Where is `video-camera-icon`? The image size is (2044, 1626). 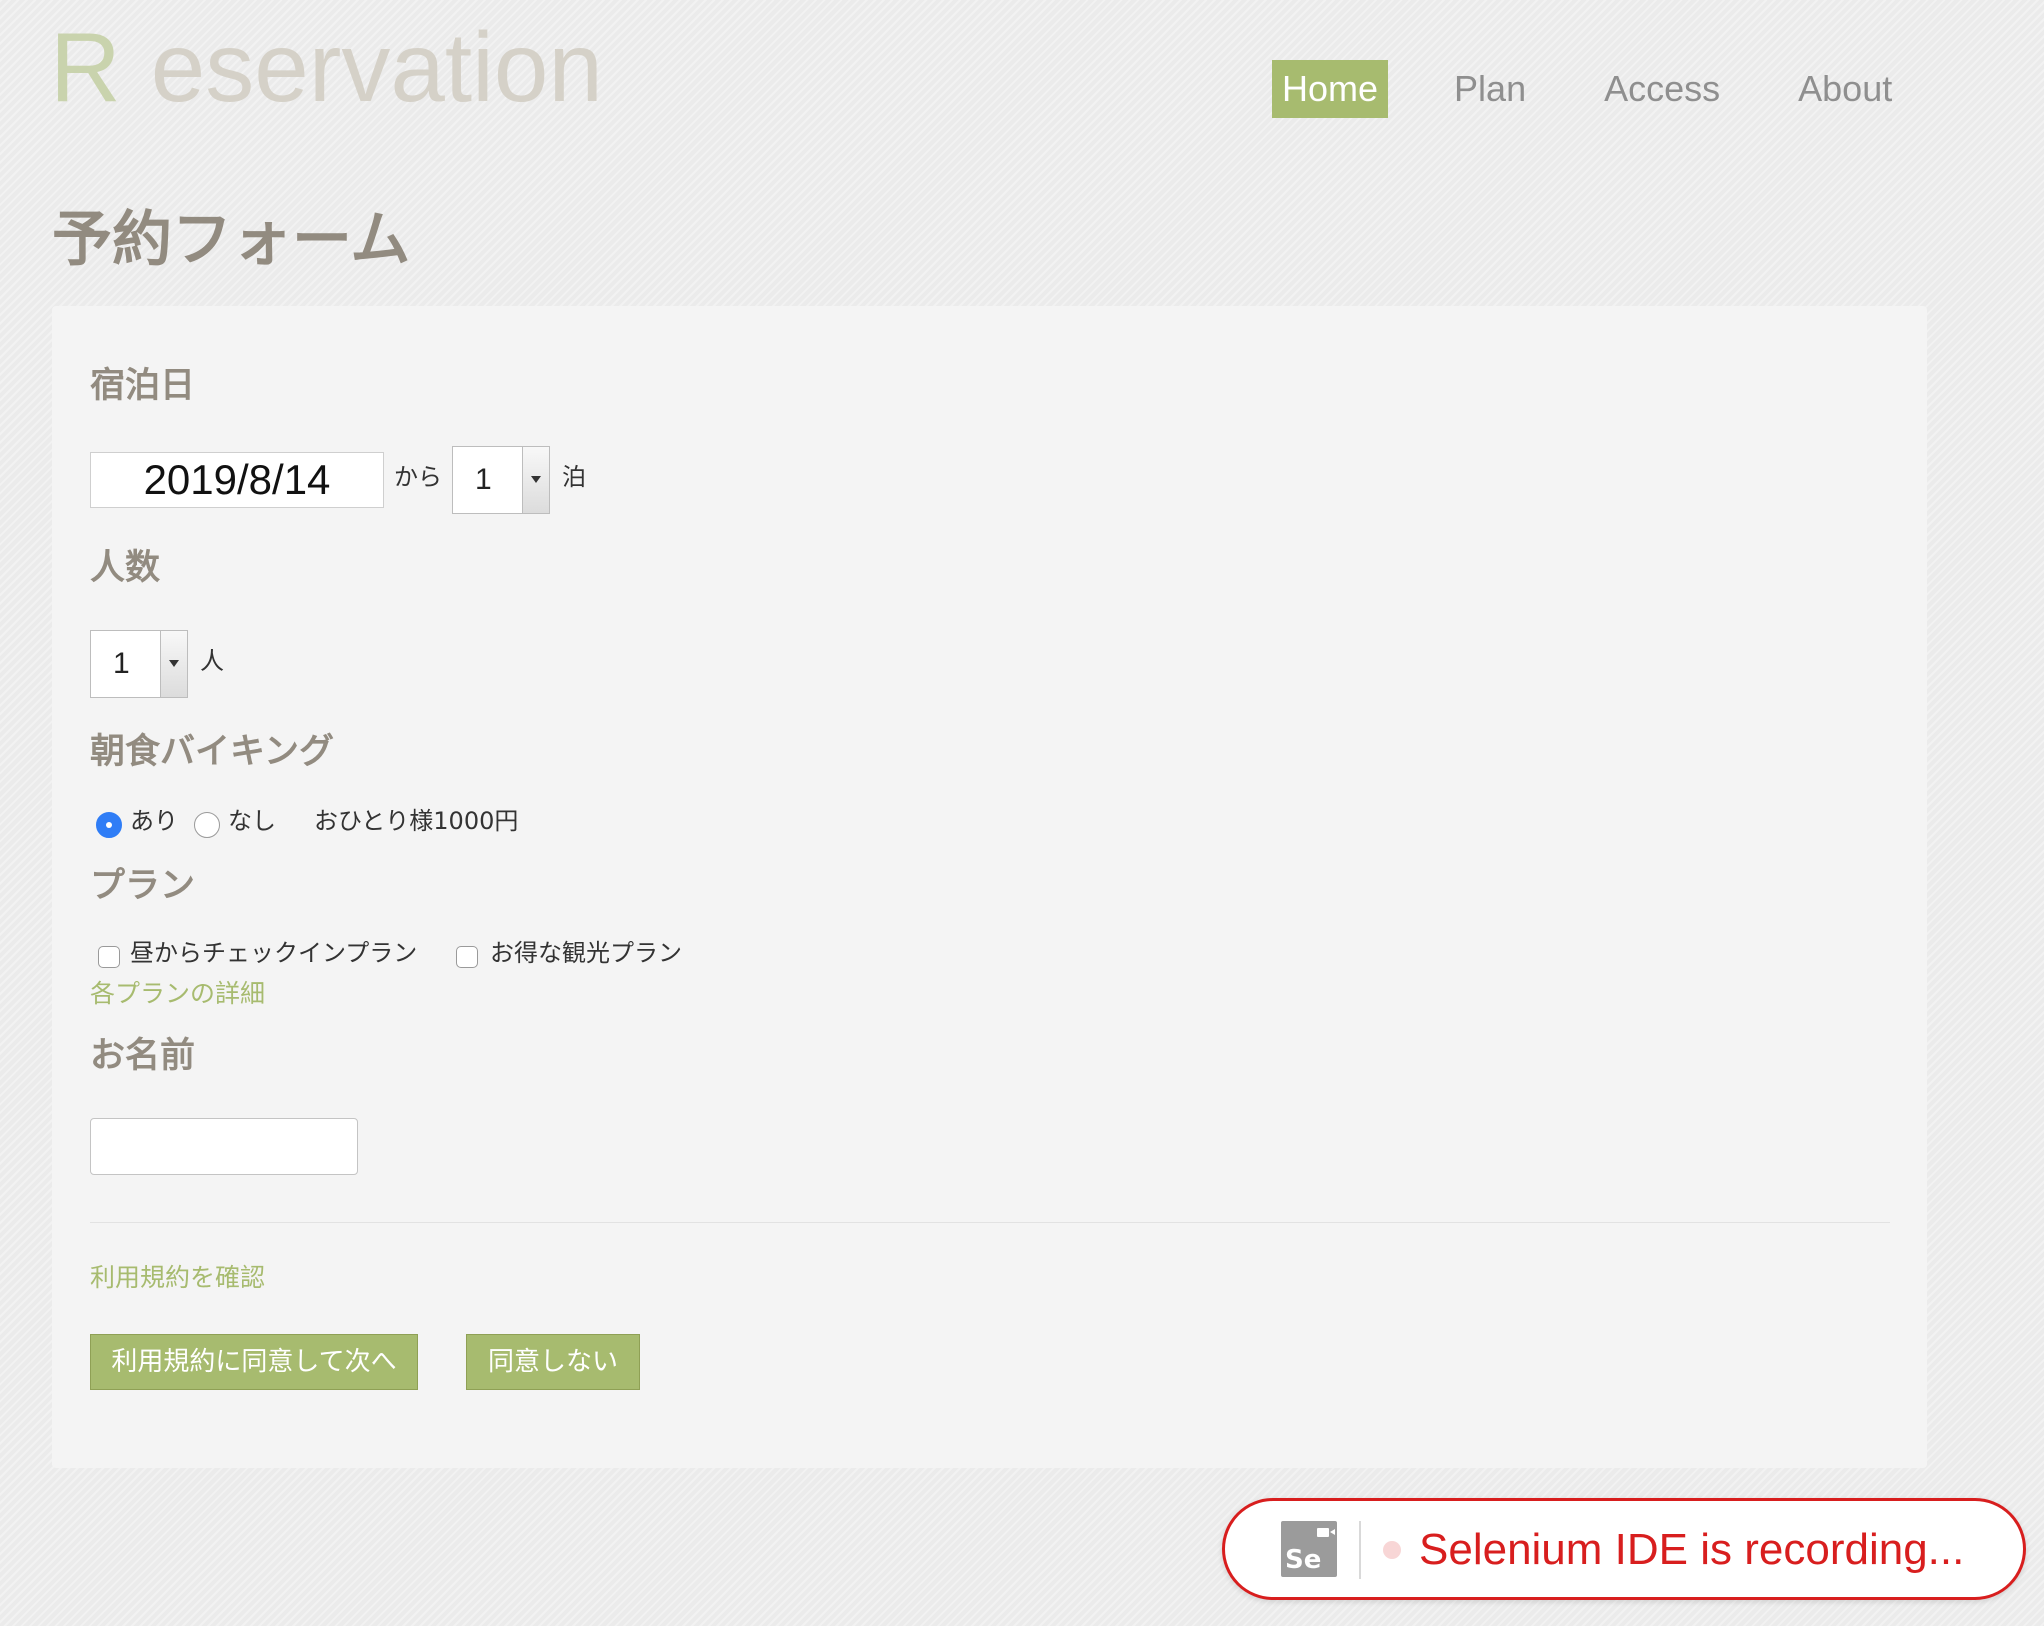 video-camera-icon is located at coordinates (1326, 1532).